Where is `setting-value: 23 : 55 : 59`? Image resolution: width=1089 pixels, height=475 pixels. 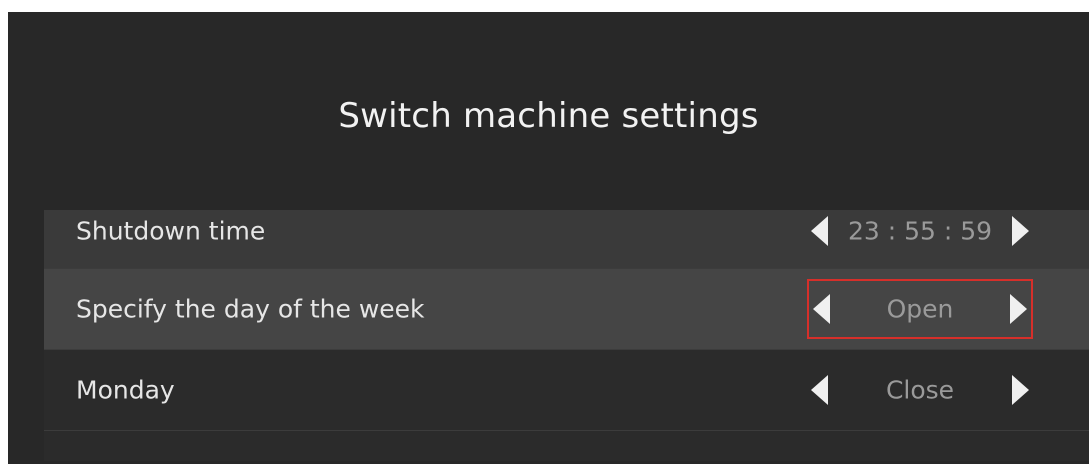
setting-value: 23 : 55 : 59 is located at coordinates (920, 231).